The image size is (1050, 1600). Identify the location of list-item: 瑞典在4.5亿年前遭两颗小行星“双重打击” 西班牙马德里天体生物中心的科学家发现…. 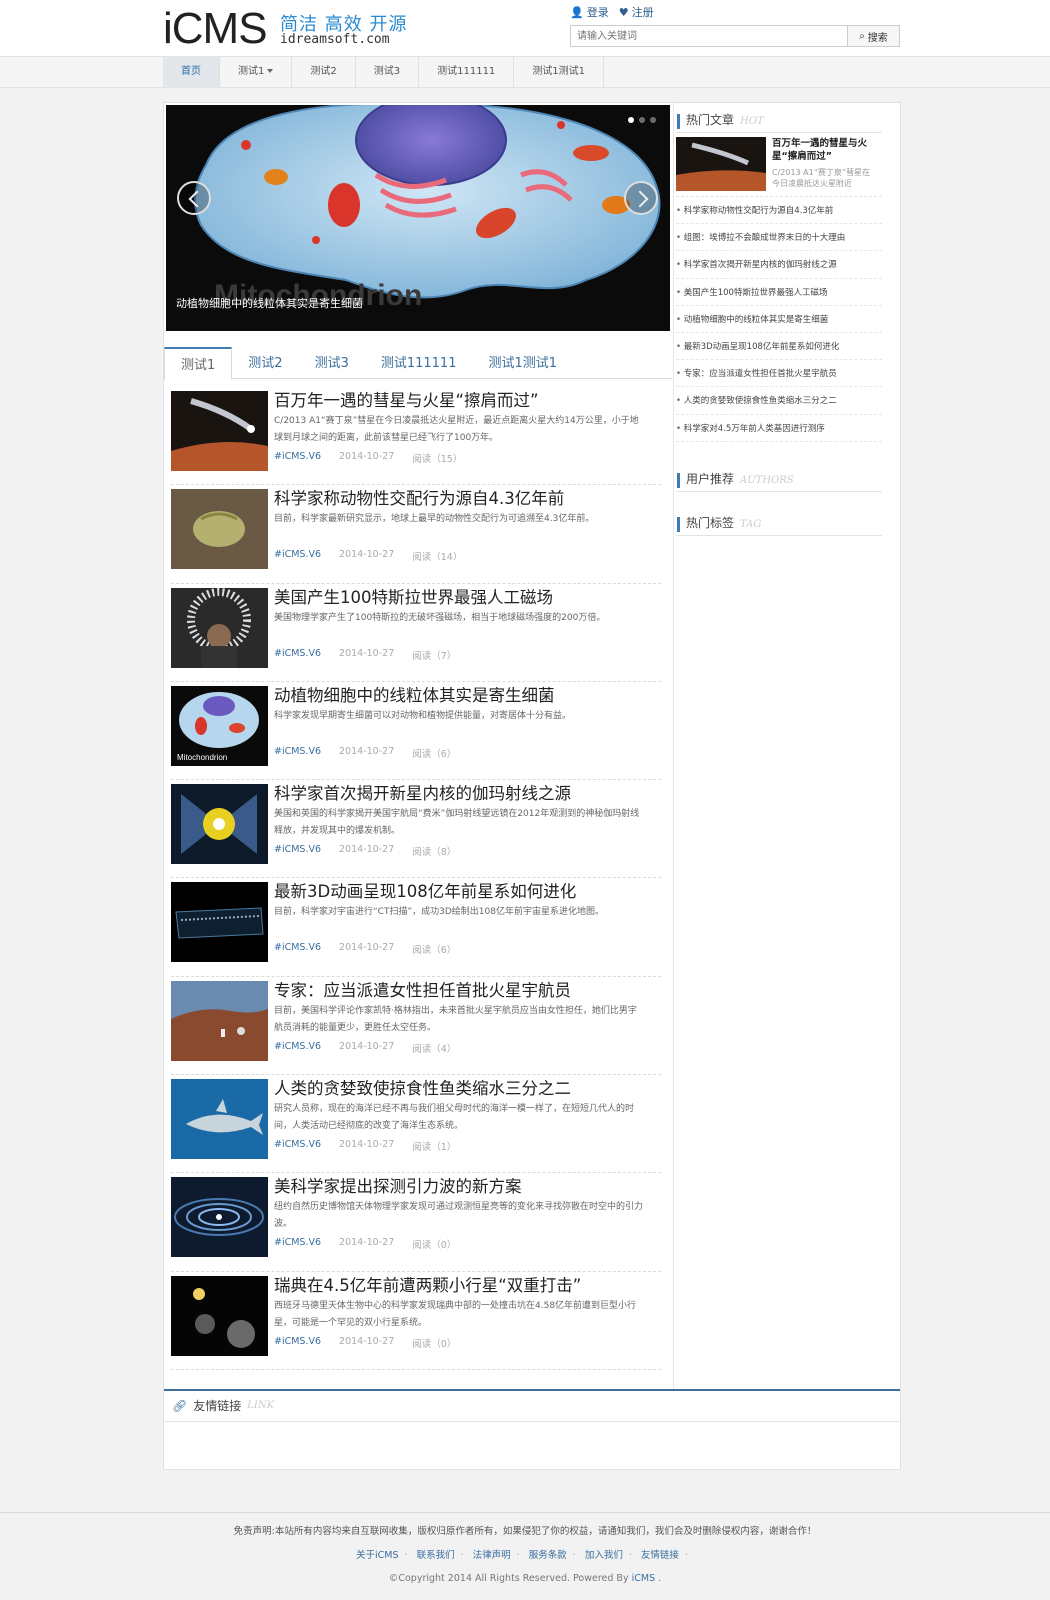
(416, 1321).